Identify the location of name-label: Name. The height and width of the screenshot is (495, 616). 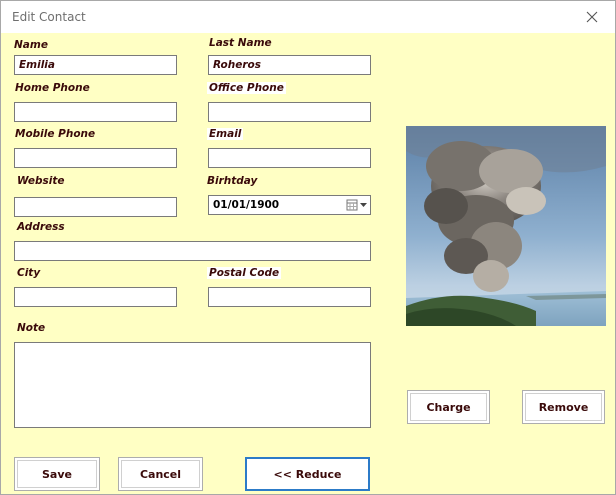
(31, 45).